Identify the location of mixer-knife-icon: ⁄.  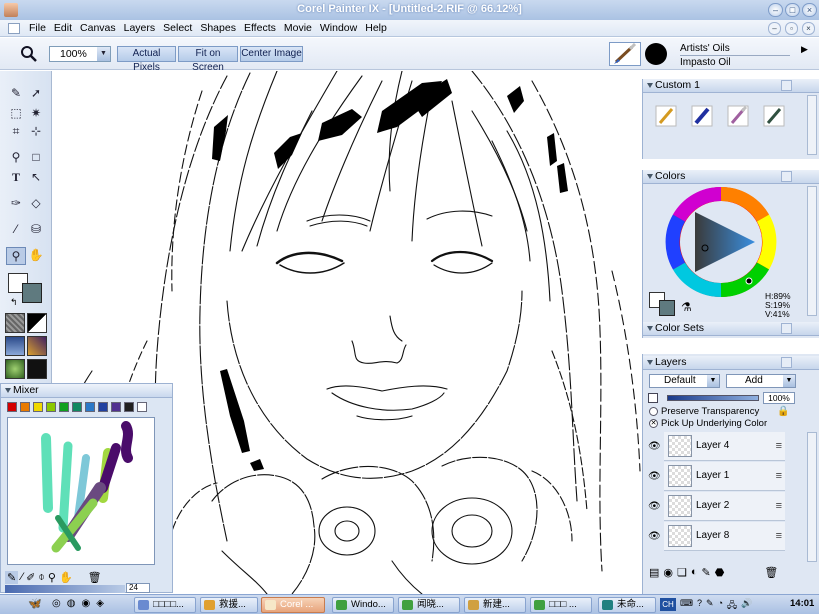
(22, 577).